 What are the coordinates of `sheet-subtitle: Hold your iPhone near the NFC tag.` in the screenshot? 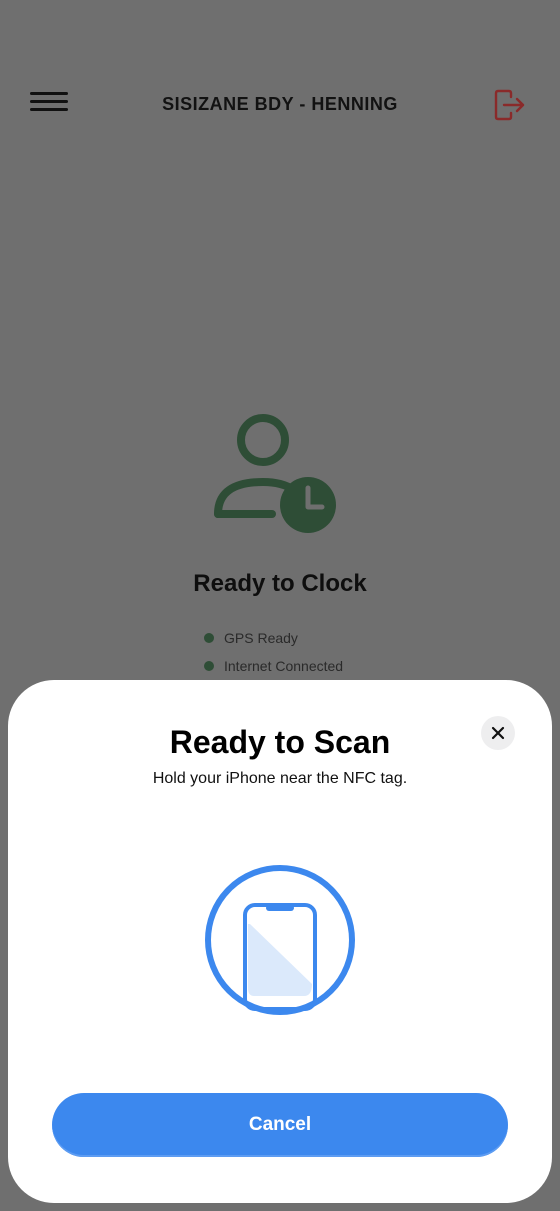 It's located at (280, 778).